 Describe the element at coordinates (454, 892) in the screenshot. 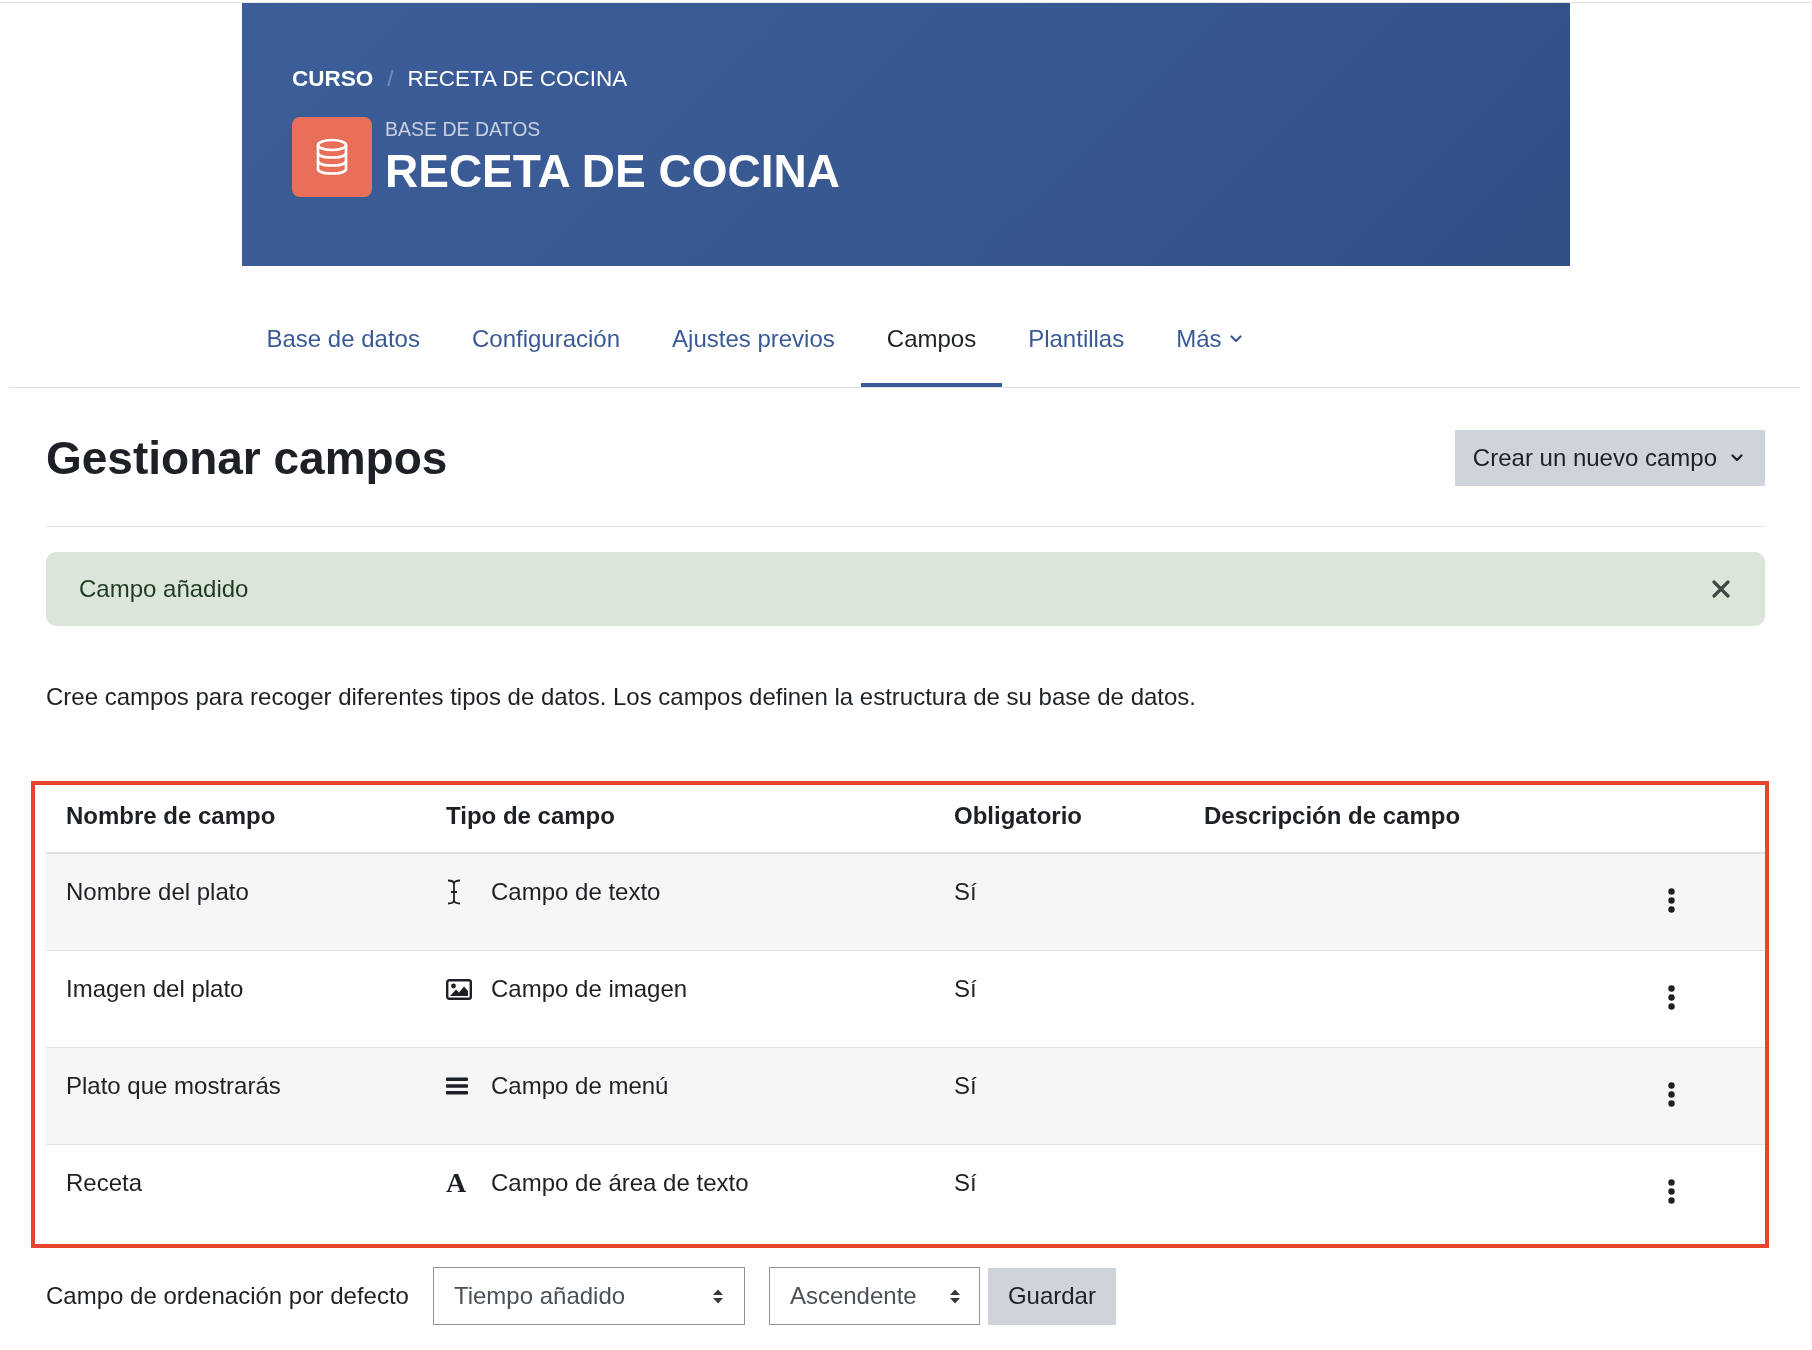

I see `text-cursor-icon` at that location.